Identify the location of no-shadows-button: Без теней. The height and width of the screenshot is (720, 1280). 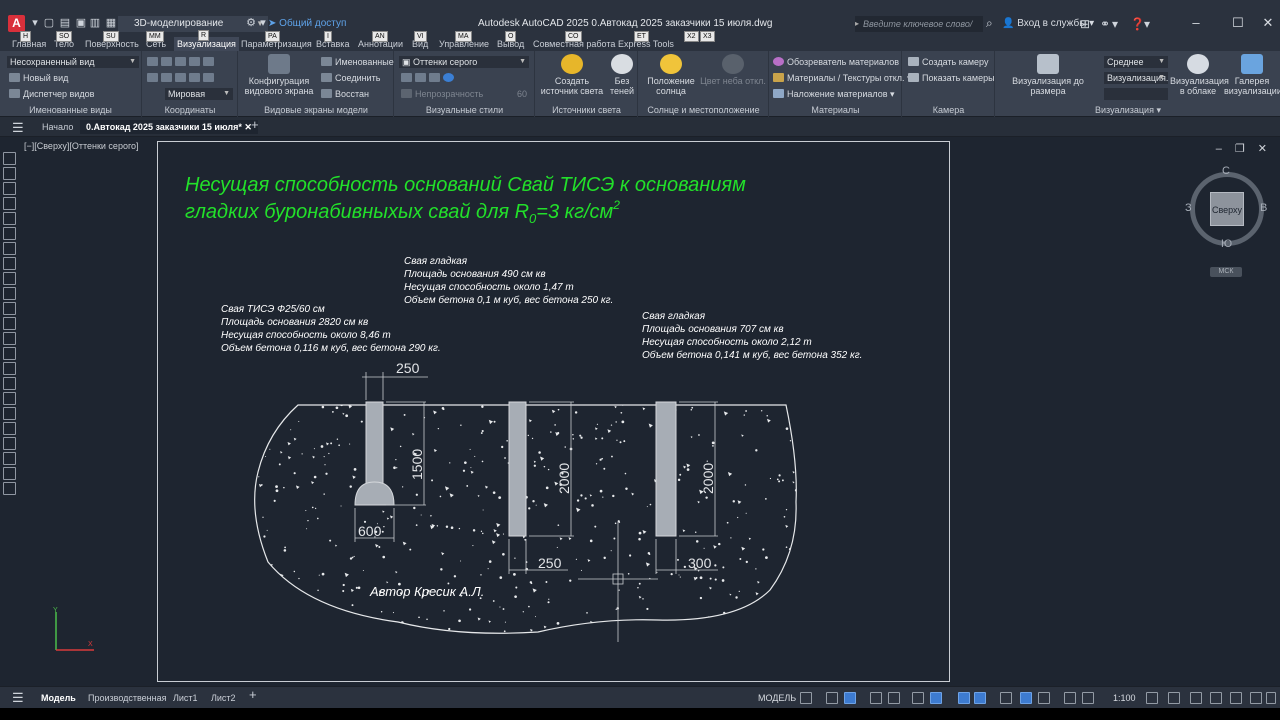
(622, 75).